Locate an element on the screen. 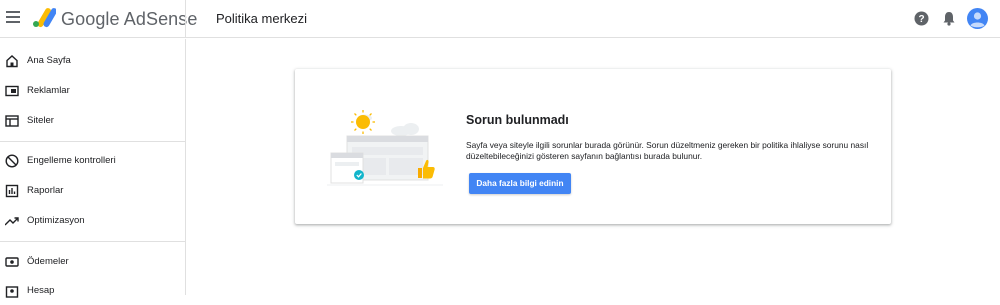 This screenshot has height=305, width=1000. sidebar-item-blocking-controls: Engelleme kontrolleri is located at coordinates (92, 161).